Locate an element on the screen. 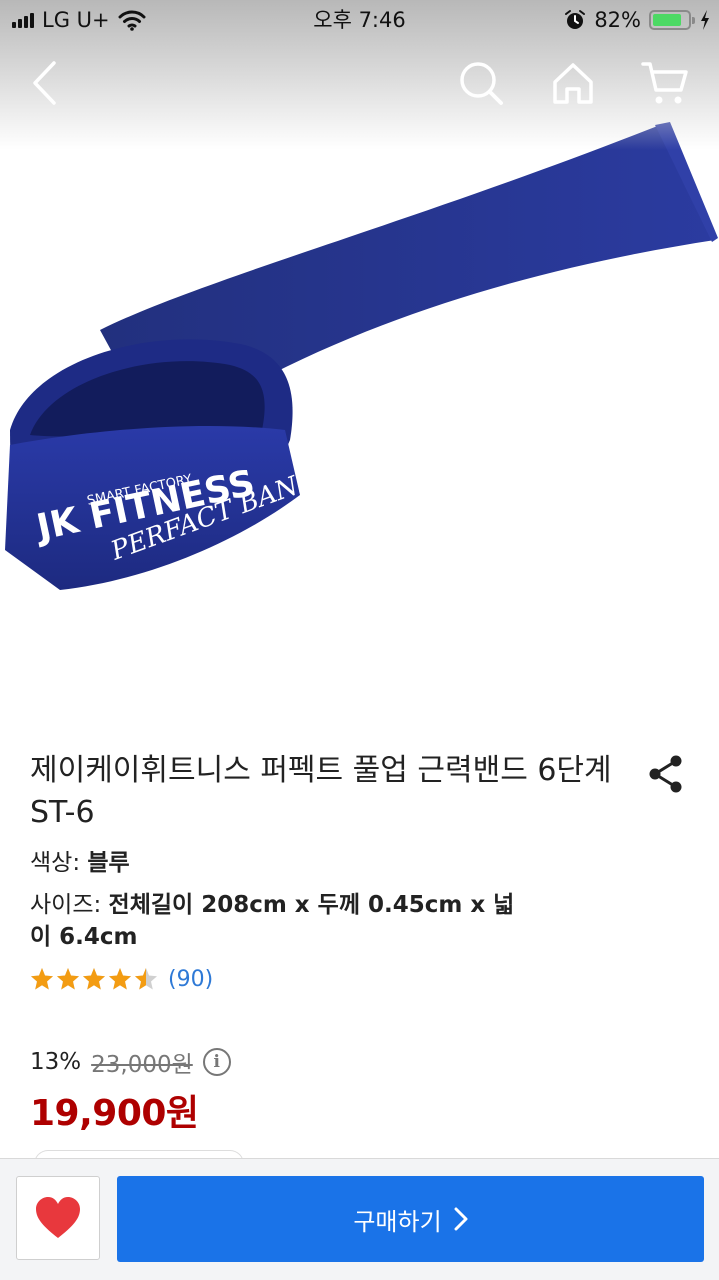 This screenshot has width=719, height=1280. search-button is located at coordinates (481, 83).